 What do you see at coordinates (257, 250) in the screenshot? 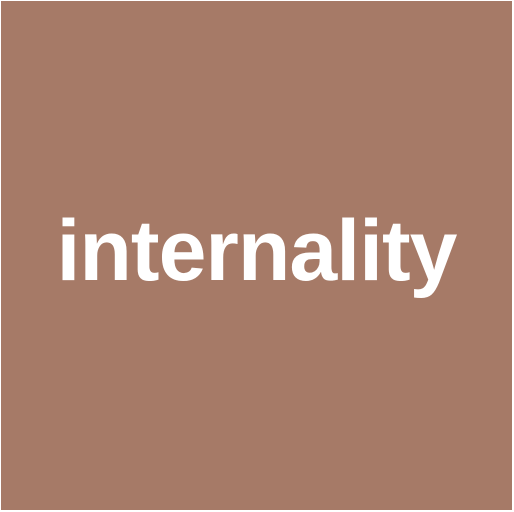
I see `tile-word: internality` at bounding box center [257, 250].